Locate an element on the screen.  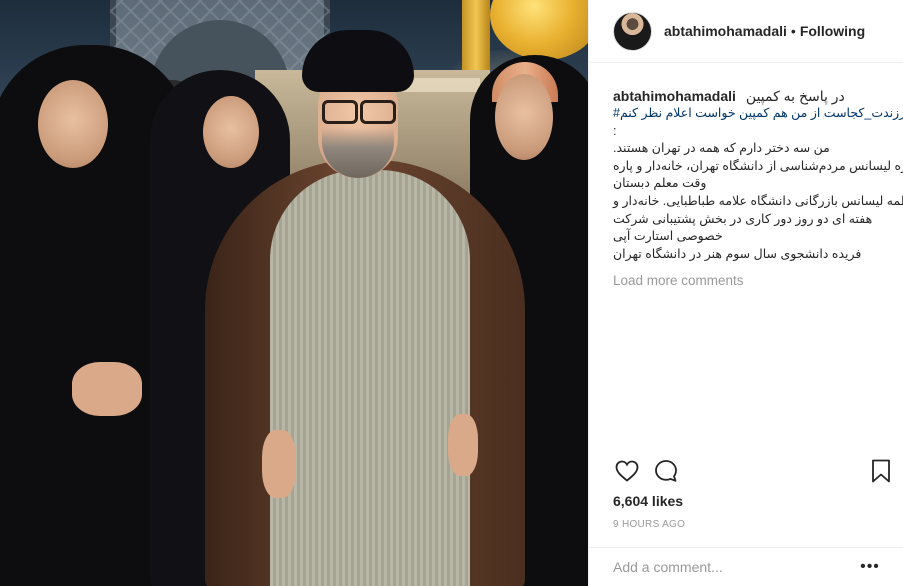
comment-icon is located at coordinates (666, 471).